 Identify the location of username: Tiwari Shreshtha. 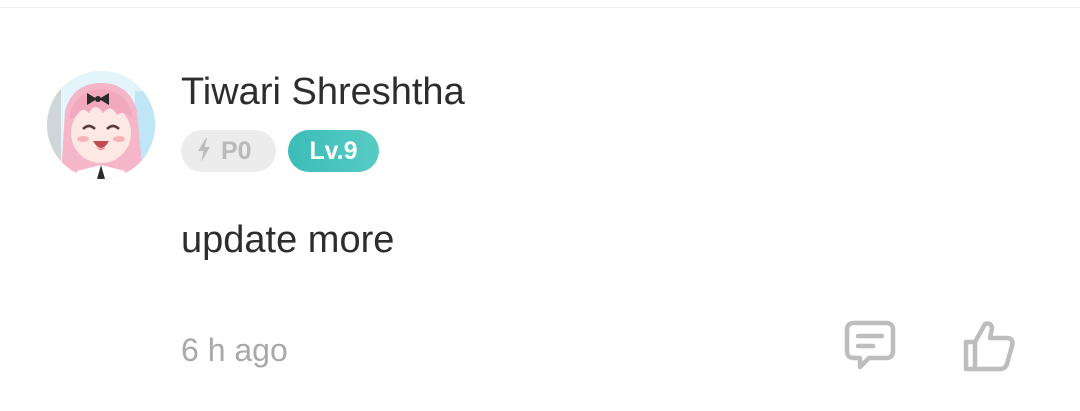
(323, 92).